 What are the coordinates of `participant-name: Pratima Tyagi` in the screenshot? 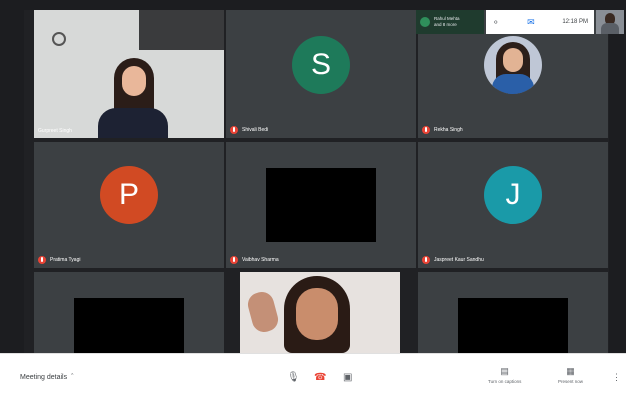 It's located at (65, 260).